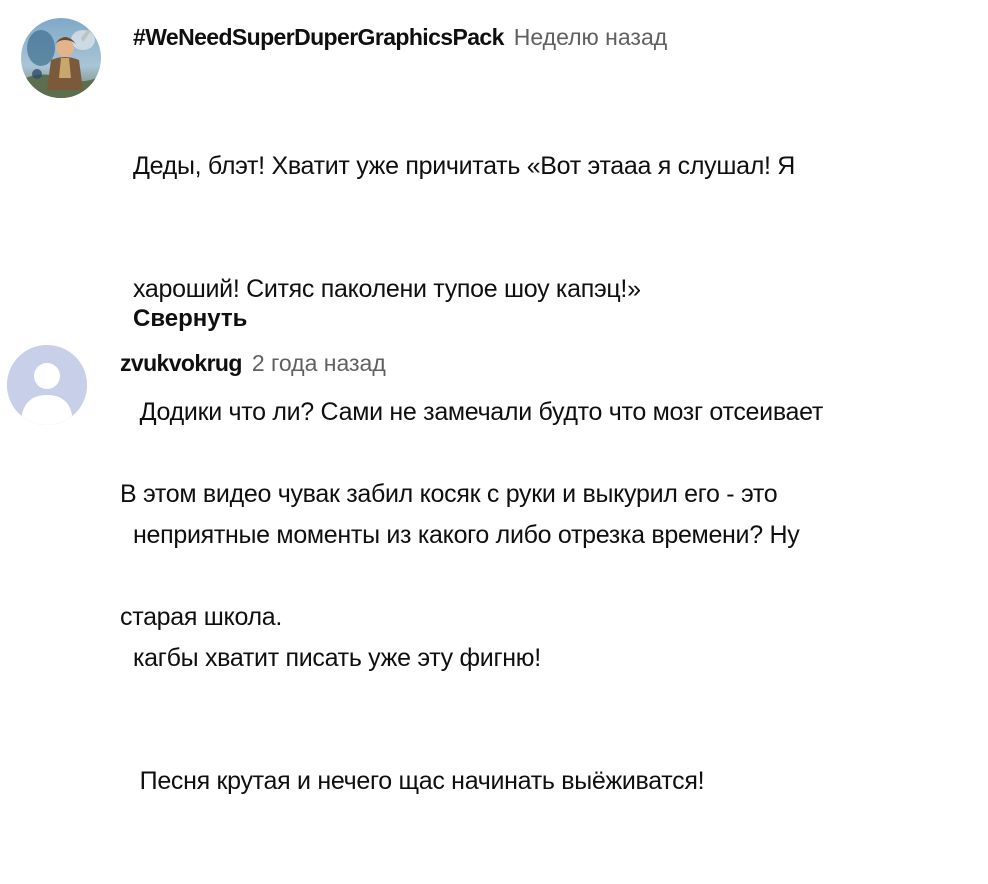 This screenshot has width=988, height=884. I want to click on author-name: zvukvokrug, so click(181, 363).